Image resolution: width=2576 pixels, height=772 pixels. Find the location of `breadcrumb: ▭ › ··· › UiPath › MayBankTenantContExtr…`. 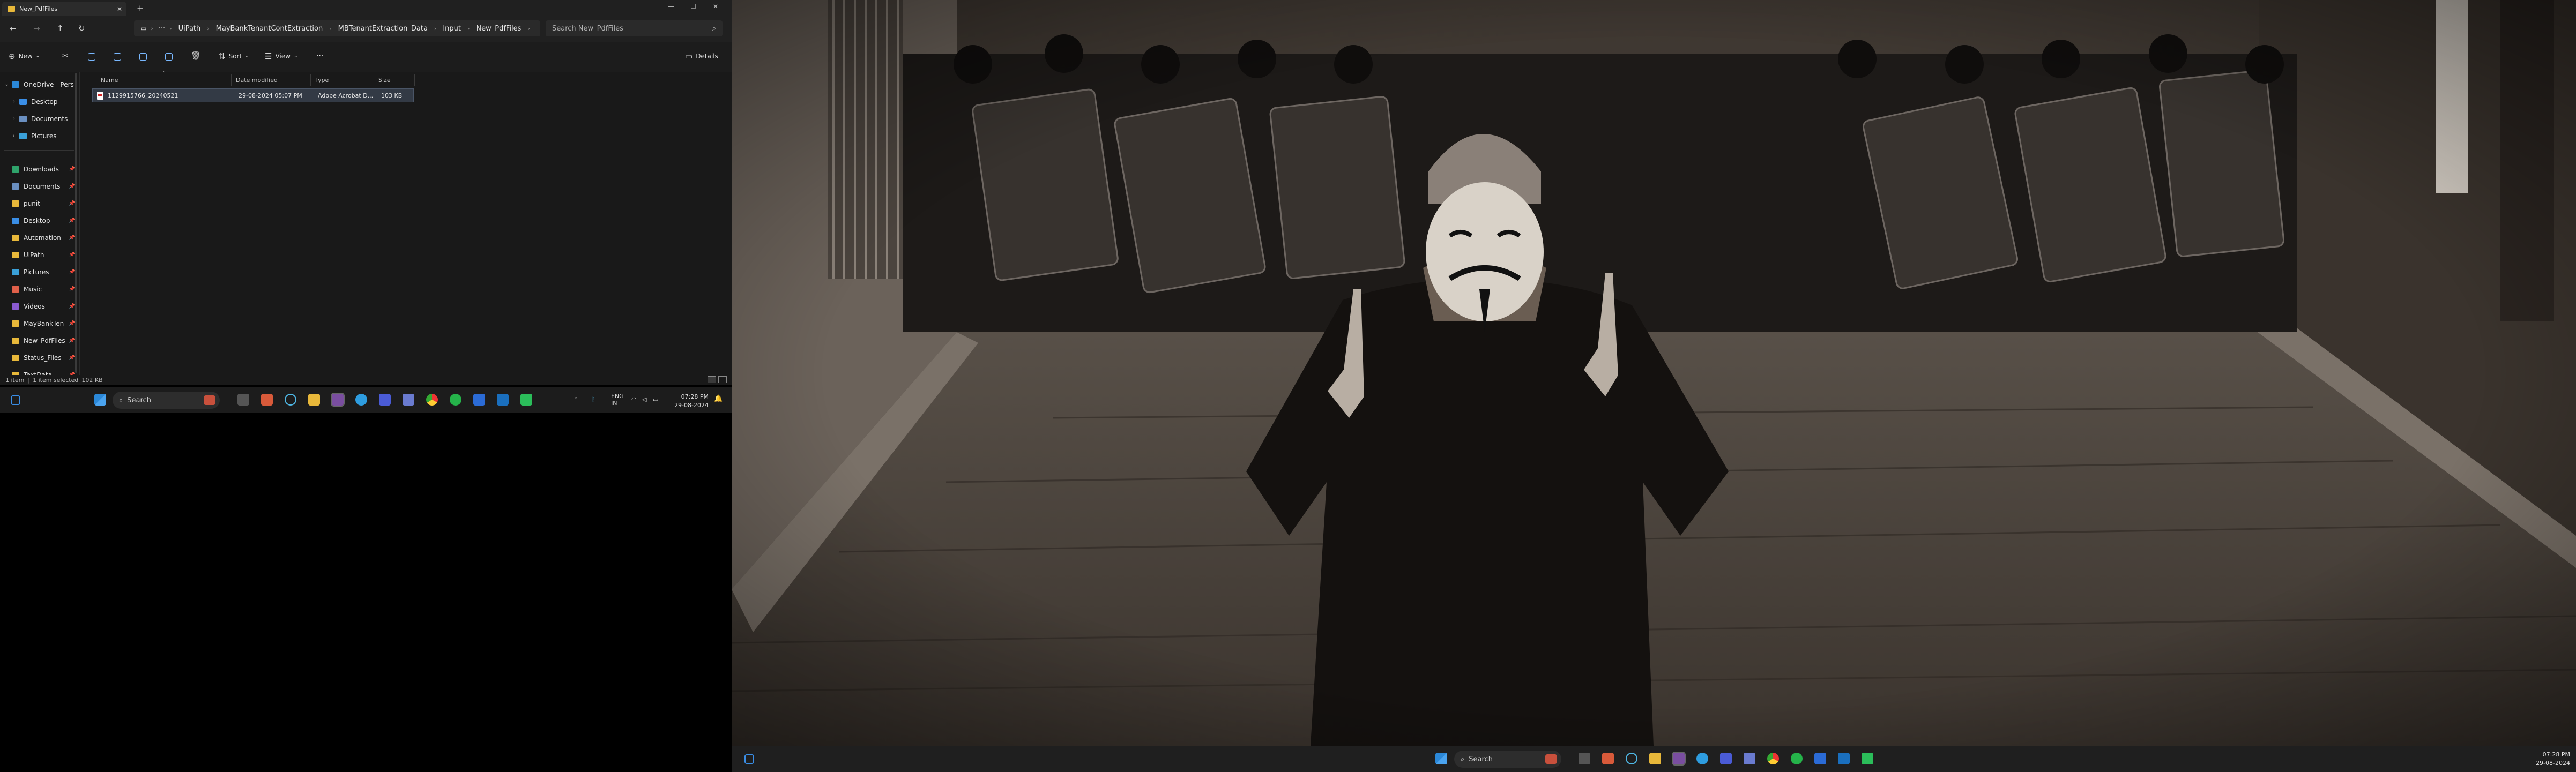

breadcrumb: ▭ › ··· › UiPath › MayBankTenantContExtr… is located at coordinates (337, 28).